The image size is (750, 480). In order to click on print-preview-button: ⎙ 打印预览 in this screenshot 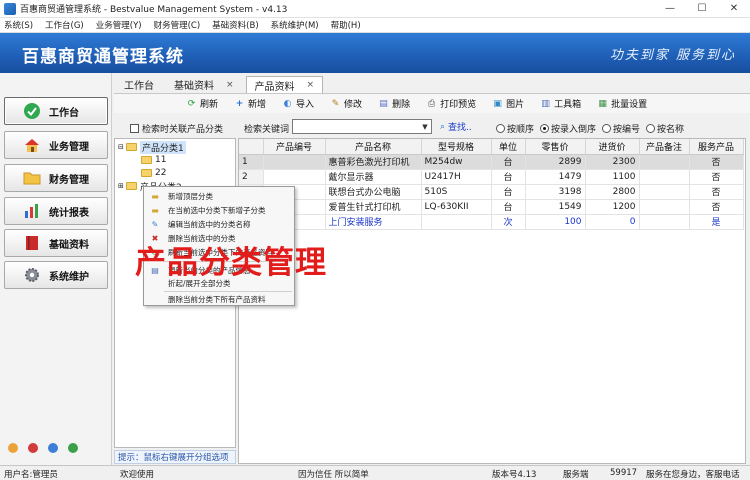, I will do `click(451, 104)`.